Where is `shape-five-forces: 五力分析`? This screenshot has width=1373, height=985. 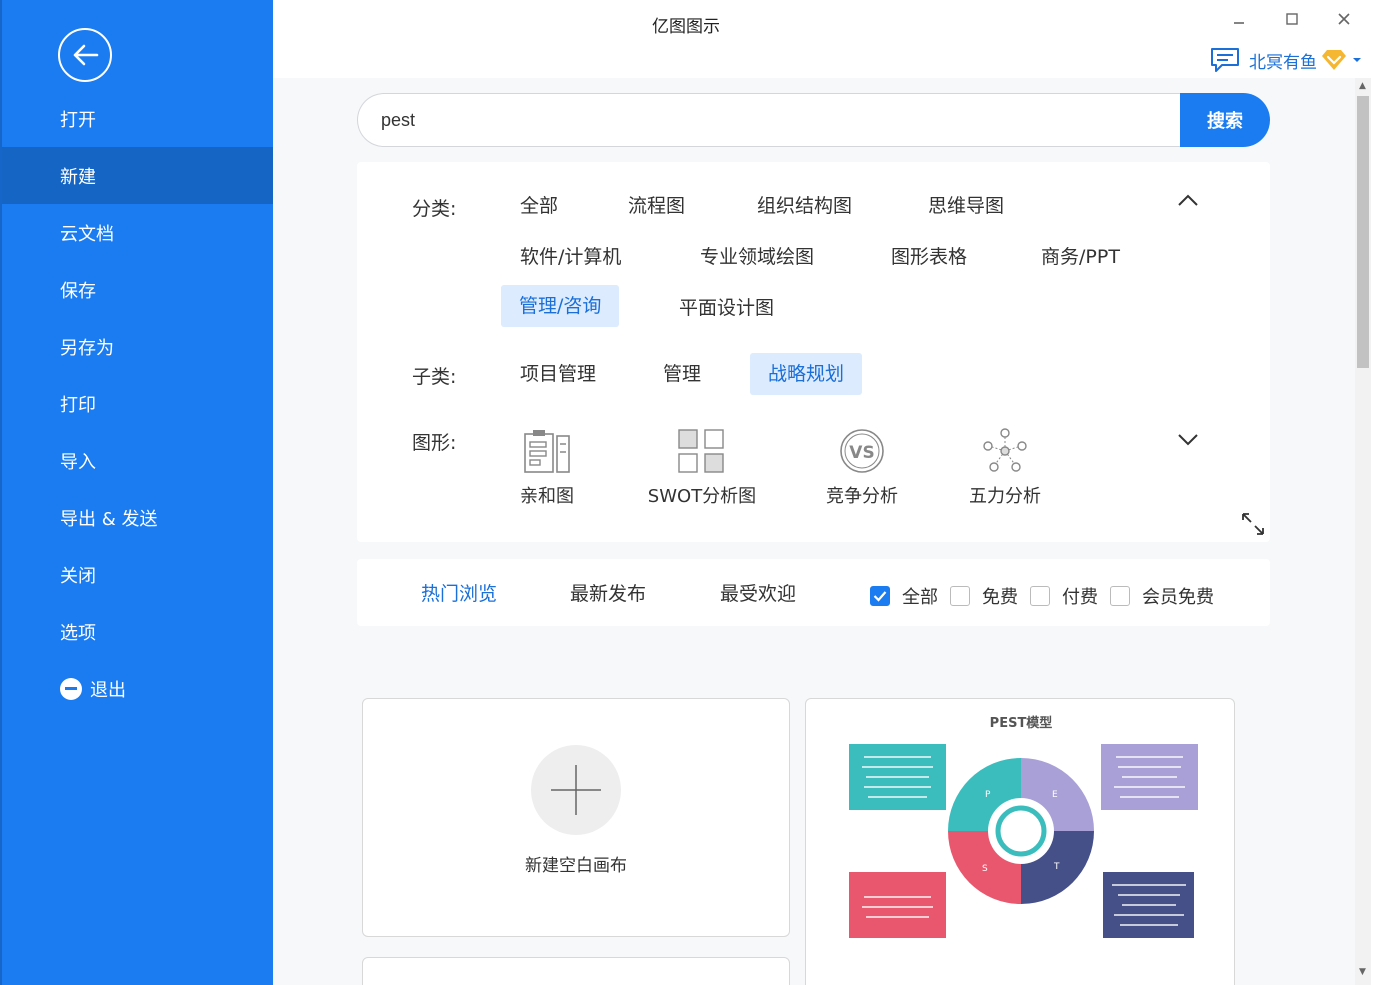
shape-five-forces: 五力分析 is located at coordinates (1005, 468).